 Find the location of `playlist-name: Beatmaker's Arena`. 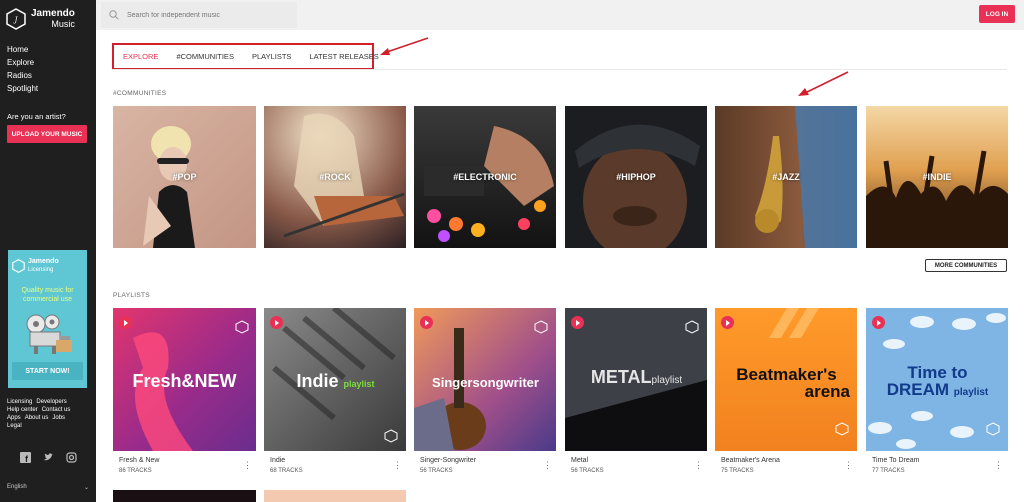

playlist-name: Beatmaker's Arena is located at coordinates (750, 460).